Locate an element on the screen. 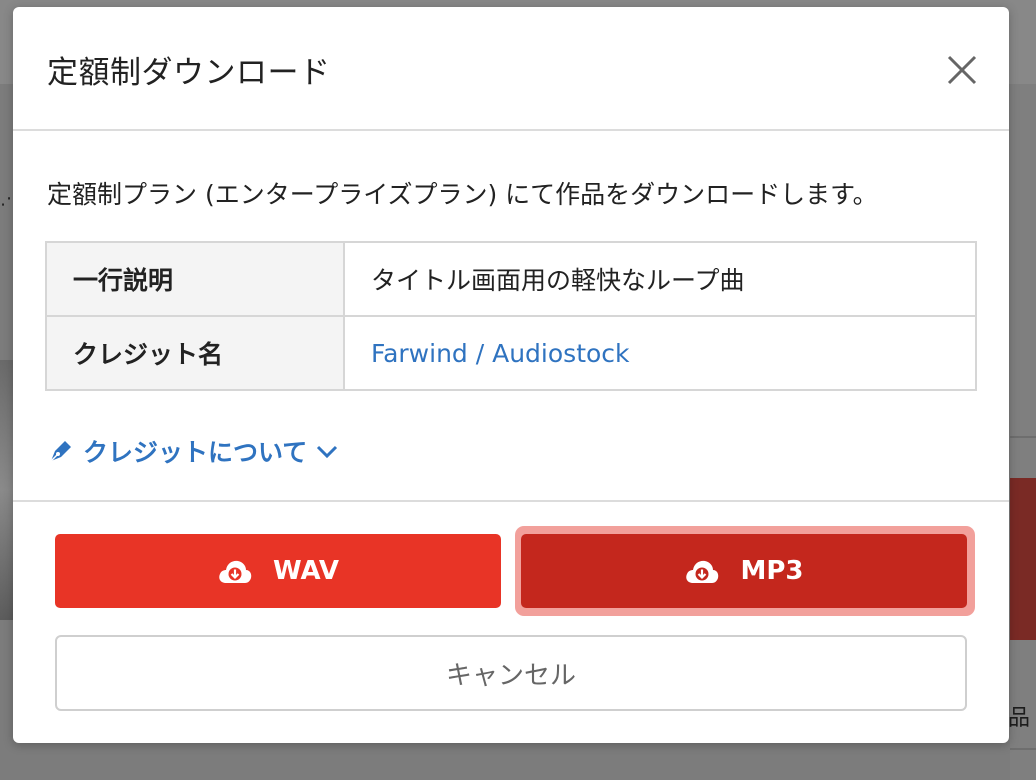  row-label-description: 一行説明 is located at coordinates (195, 279).